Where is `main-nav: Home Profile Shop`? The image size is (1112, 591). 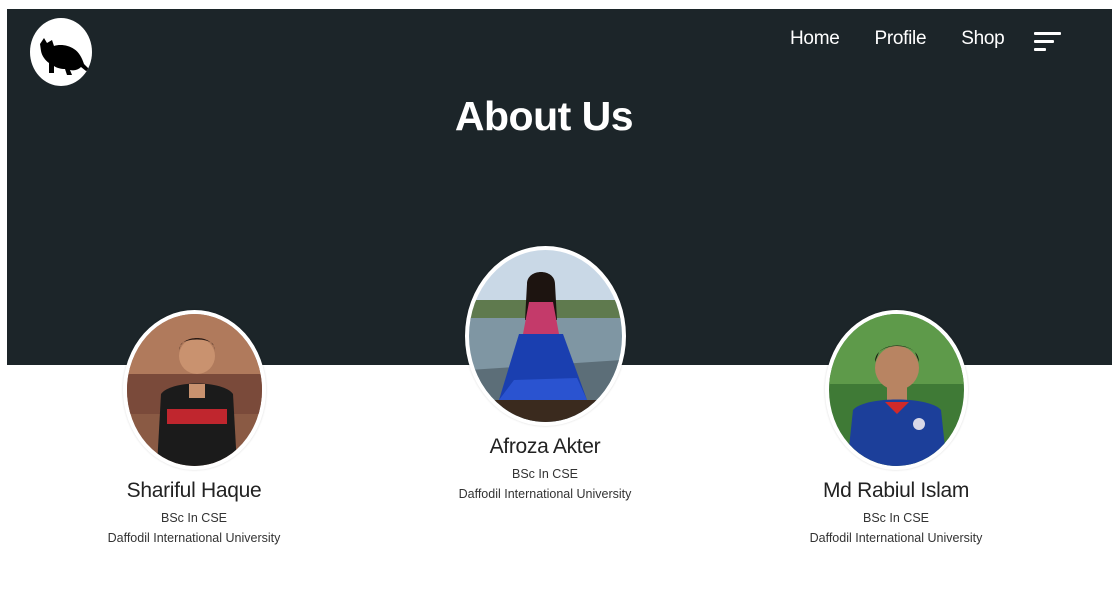 main-nav: Home Profile Shop is located at coordinates (914, 39).